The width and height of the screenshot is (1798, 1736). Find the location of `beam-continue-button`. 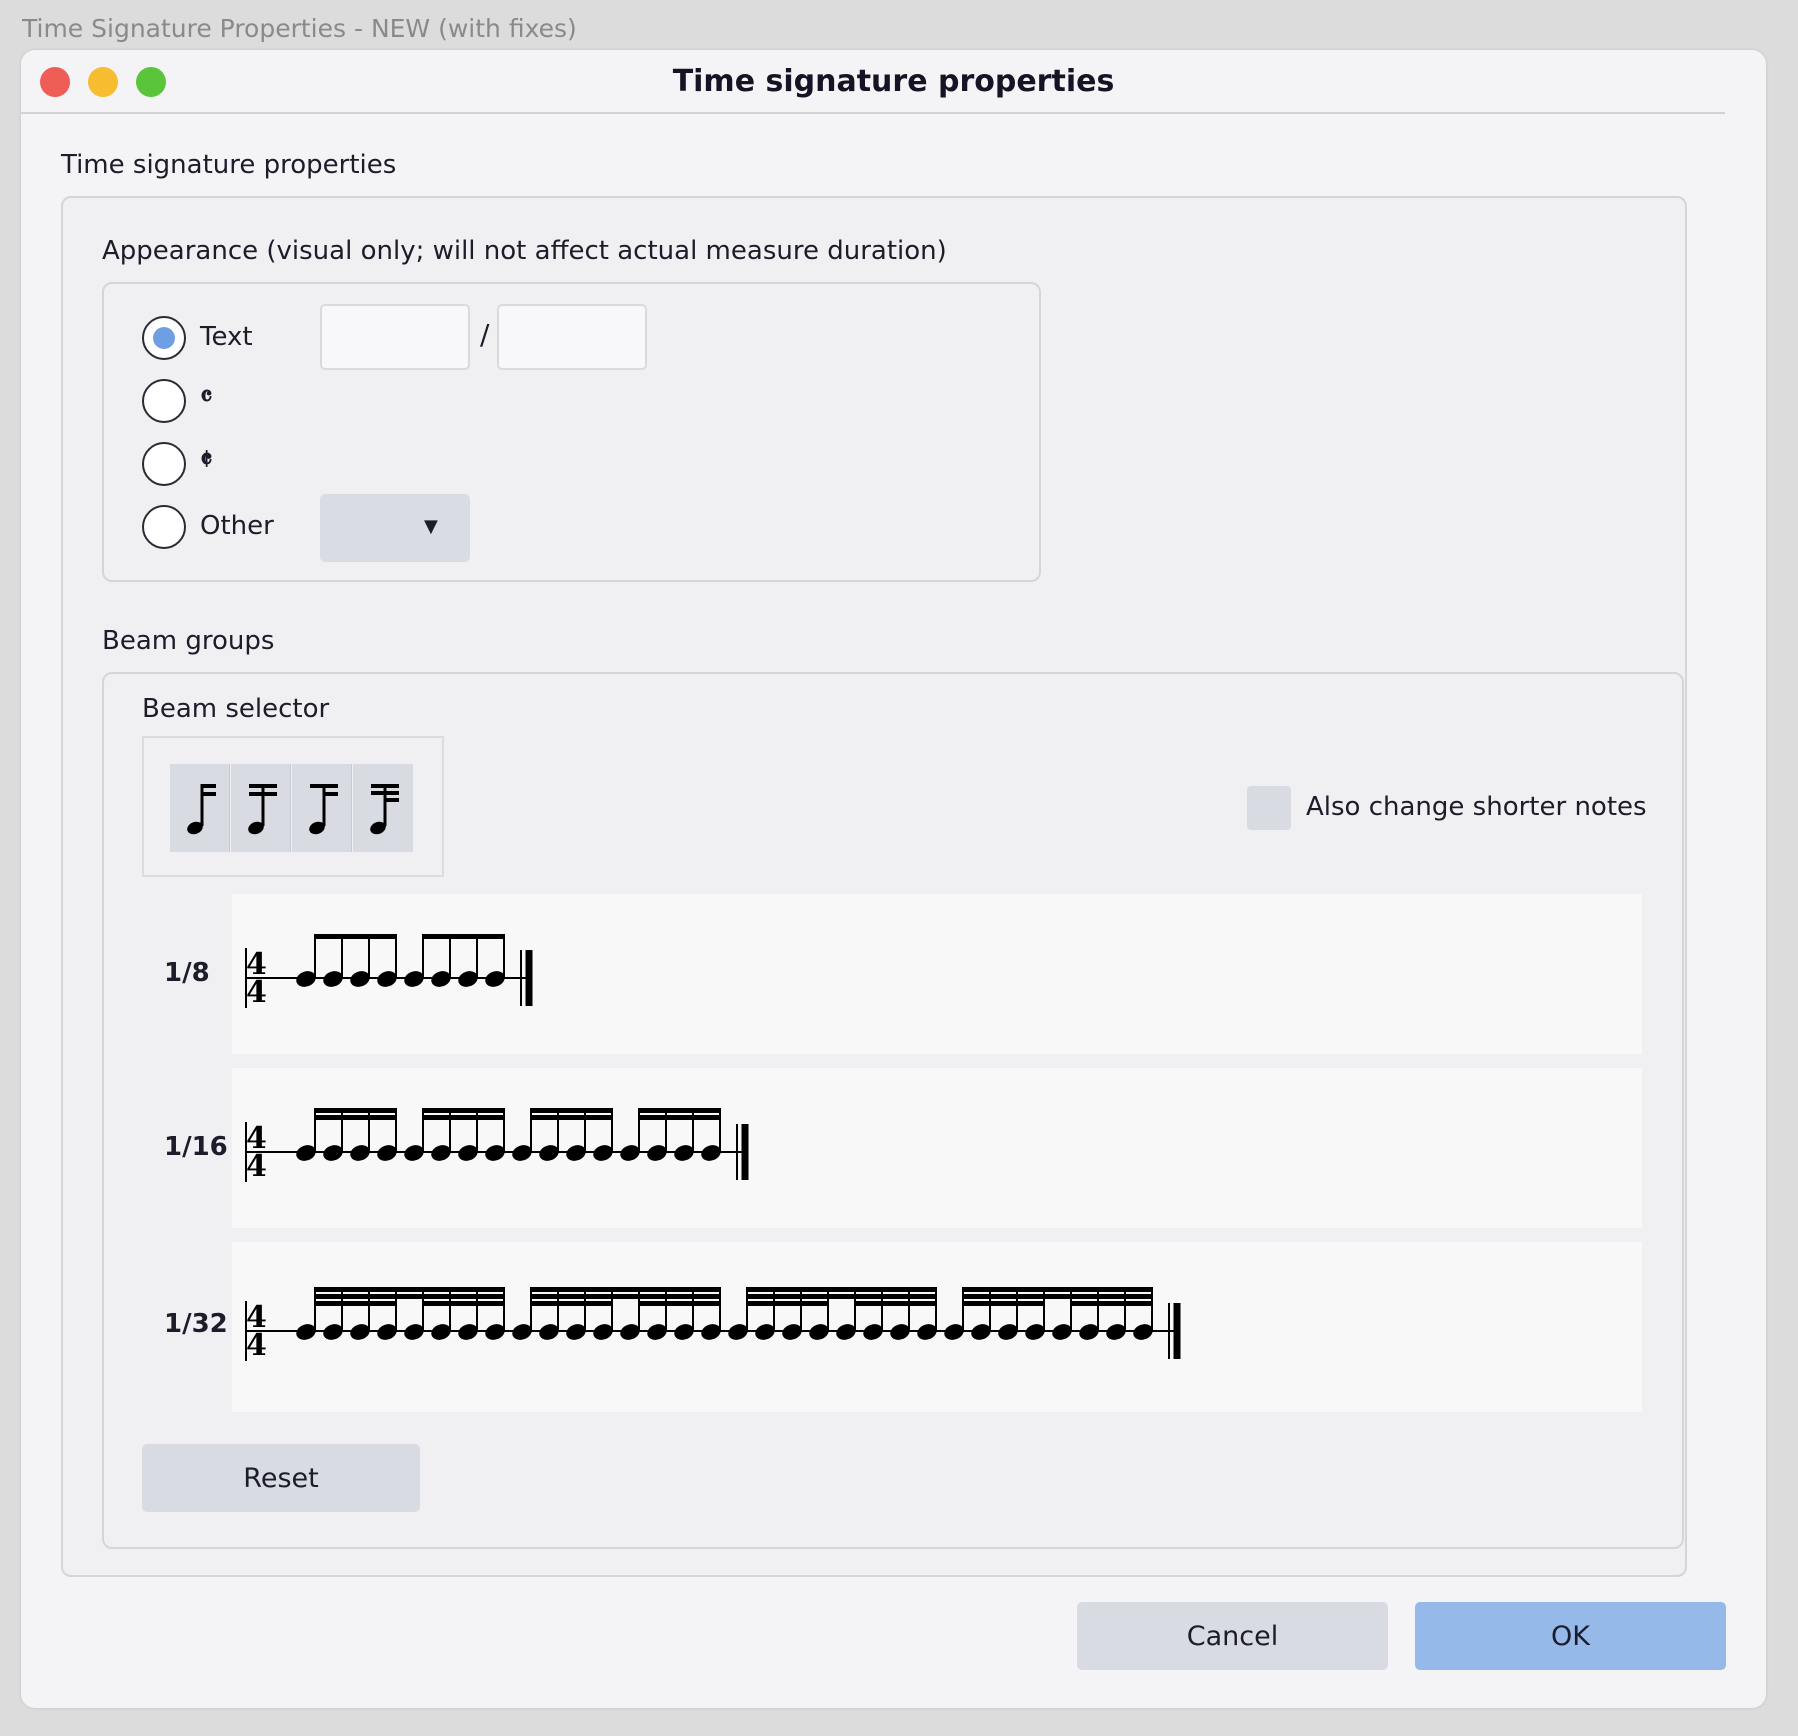

beam-continue-button is located at coordinates (261, 808).